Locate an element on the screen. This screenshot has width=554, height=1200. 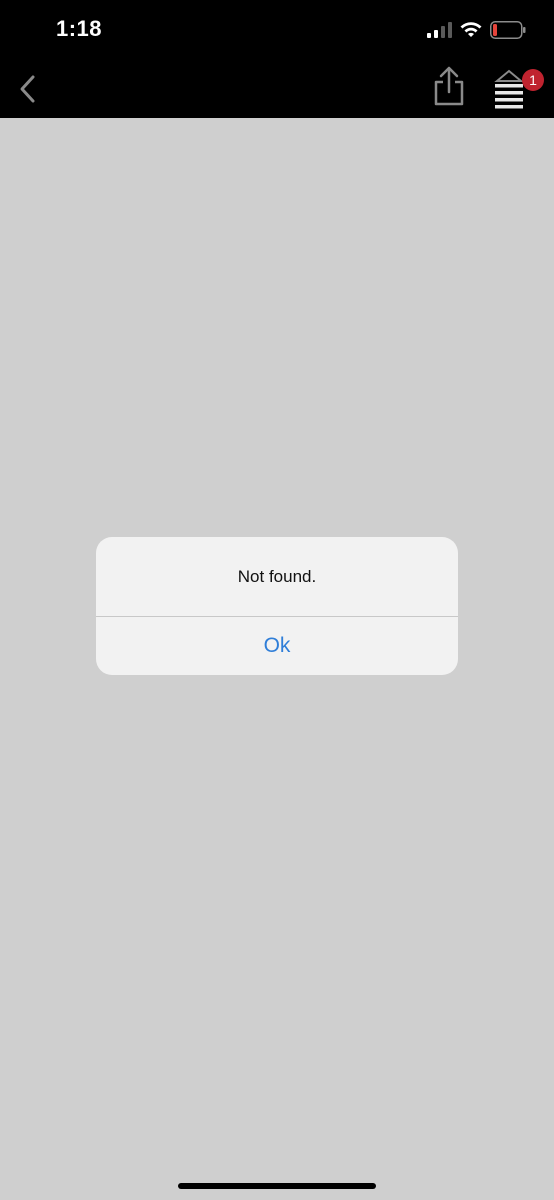
alert-message: Not found. is located at coordinates (277, 576).